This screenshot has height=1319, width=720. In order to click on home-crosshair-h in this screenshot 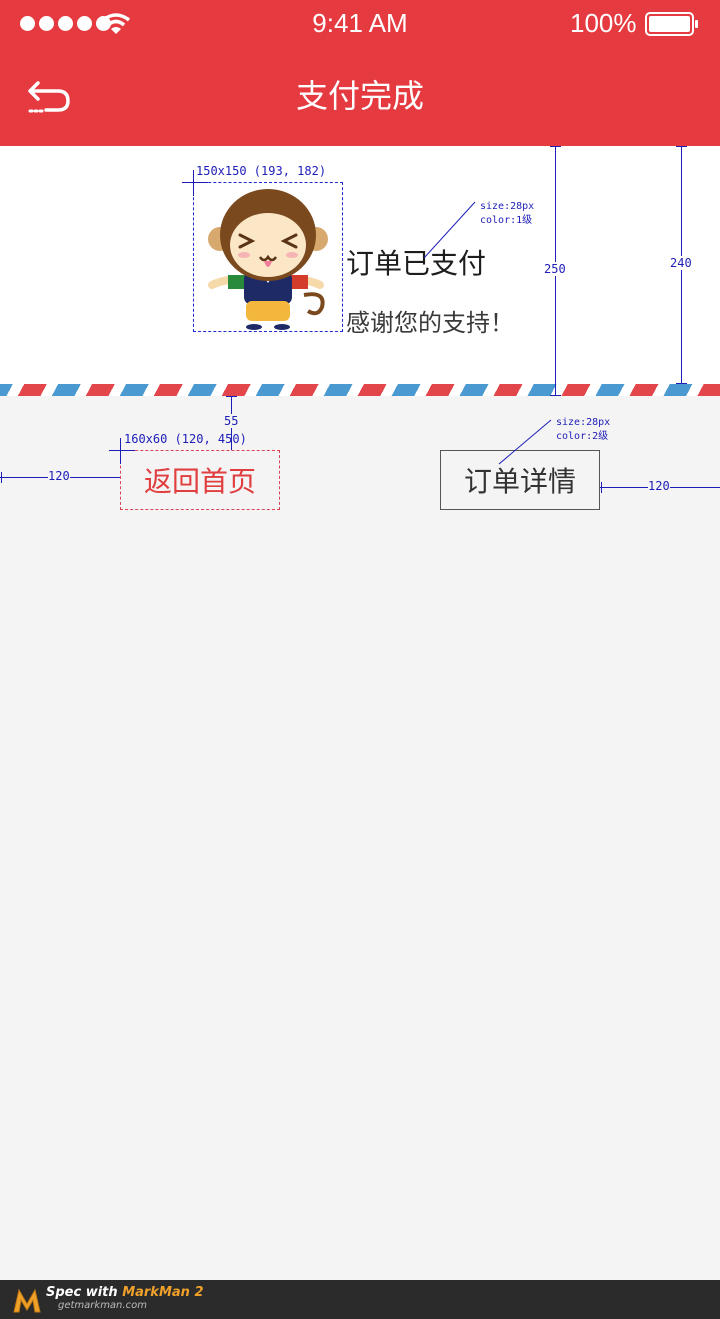, I will do `click(122, 450)`.